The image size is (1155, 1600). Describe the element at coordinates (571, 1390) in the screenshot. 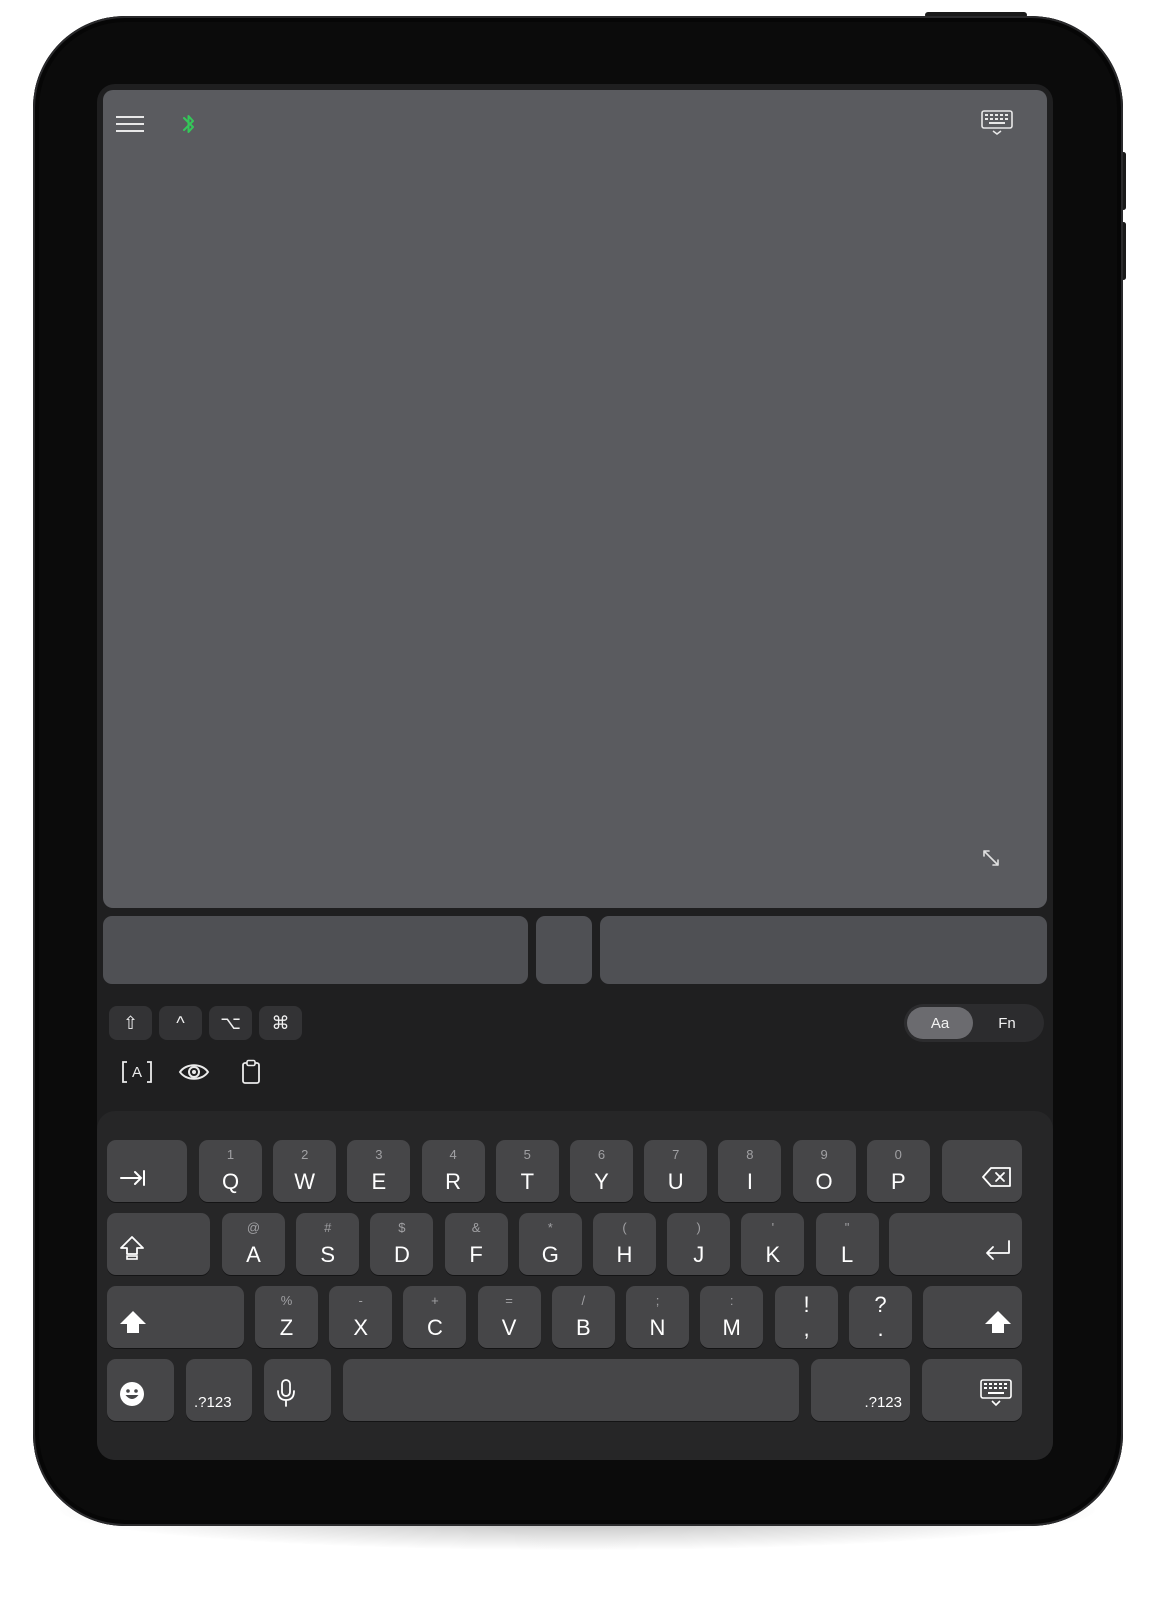

I see `space-key` at that location.